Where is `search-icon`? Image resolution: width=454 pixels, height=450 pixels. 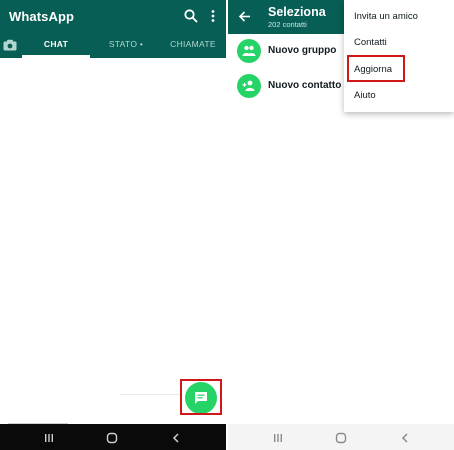
search-icon is located at coordinates (191, 16).